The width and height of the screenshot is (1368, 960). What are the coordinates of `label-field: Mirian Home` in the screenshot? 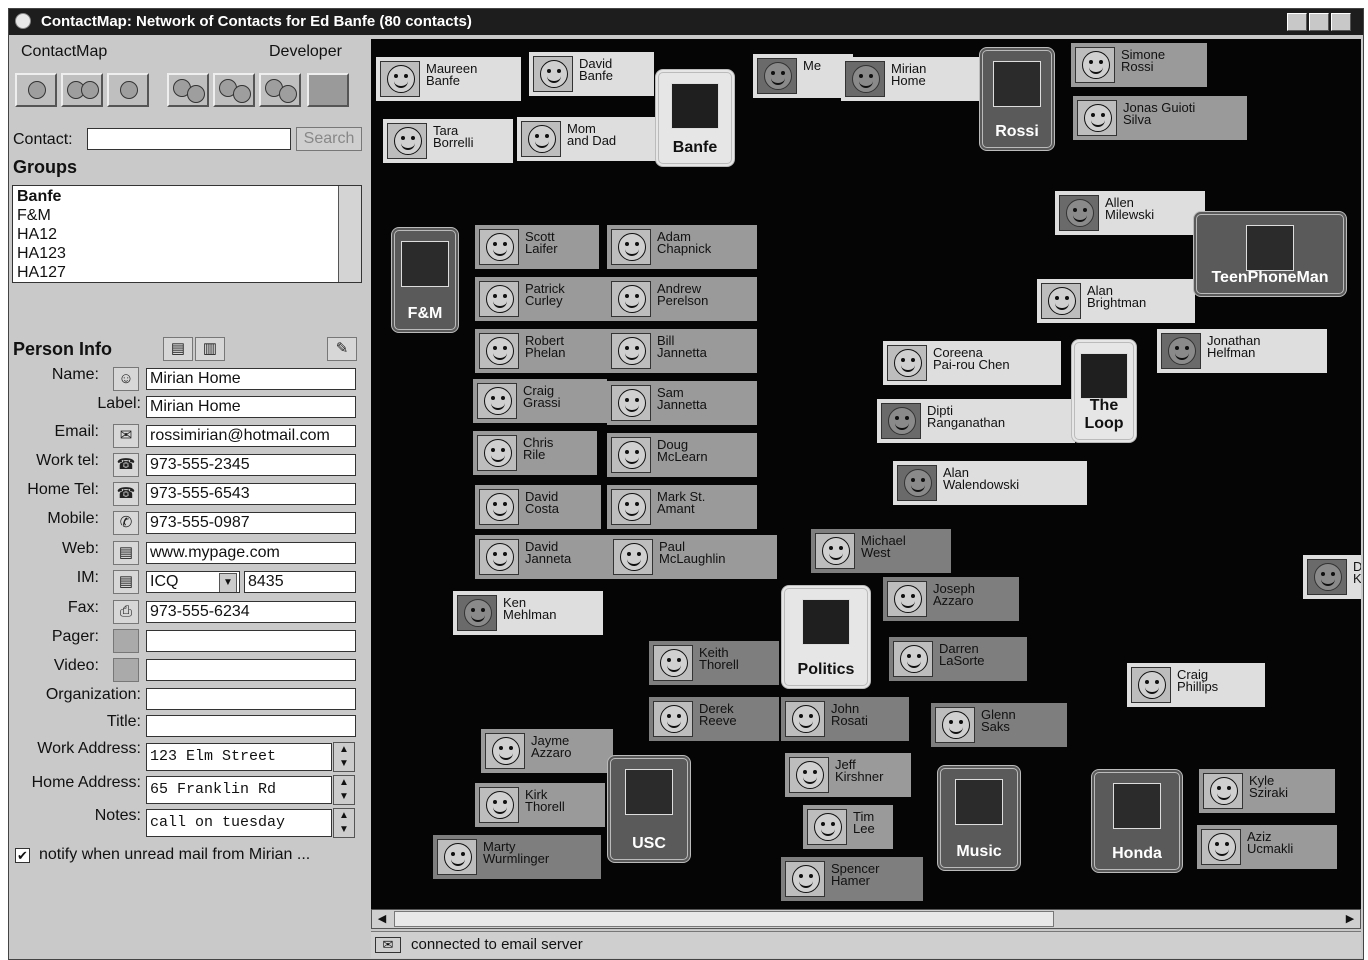 It's located at (251, 407).